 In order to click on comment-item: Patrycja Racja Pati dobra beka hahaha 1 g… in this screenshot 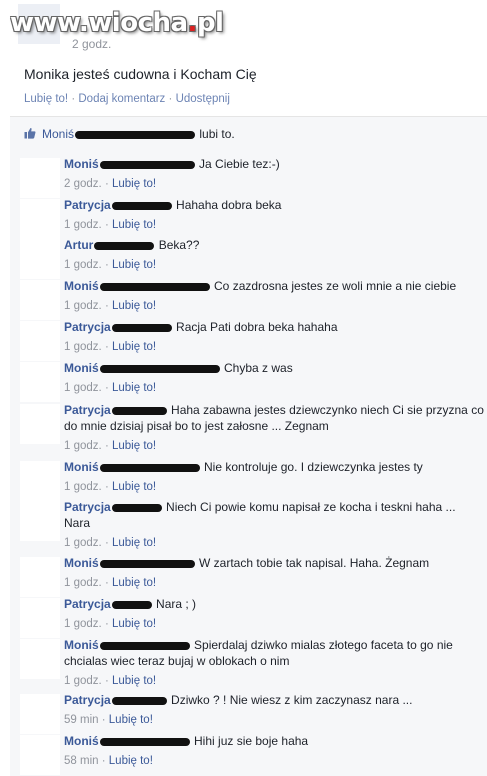, I will do `click(274, 337)`.